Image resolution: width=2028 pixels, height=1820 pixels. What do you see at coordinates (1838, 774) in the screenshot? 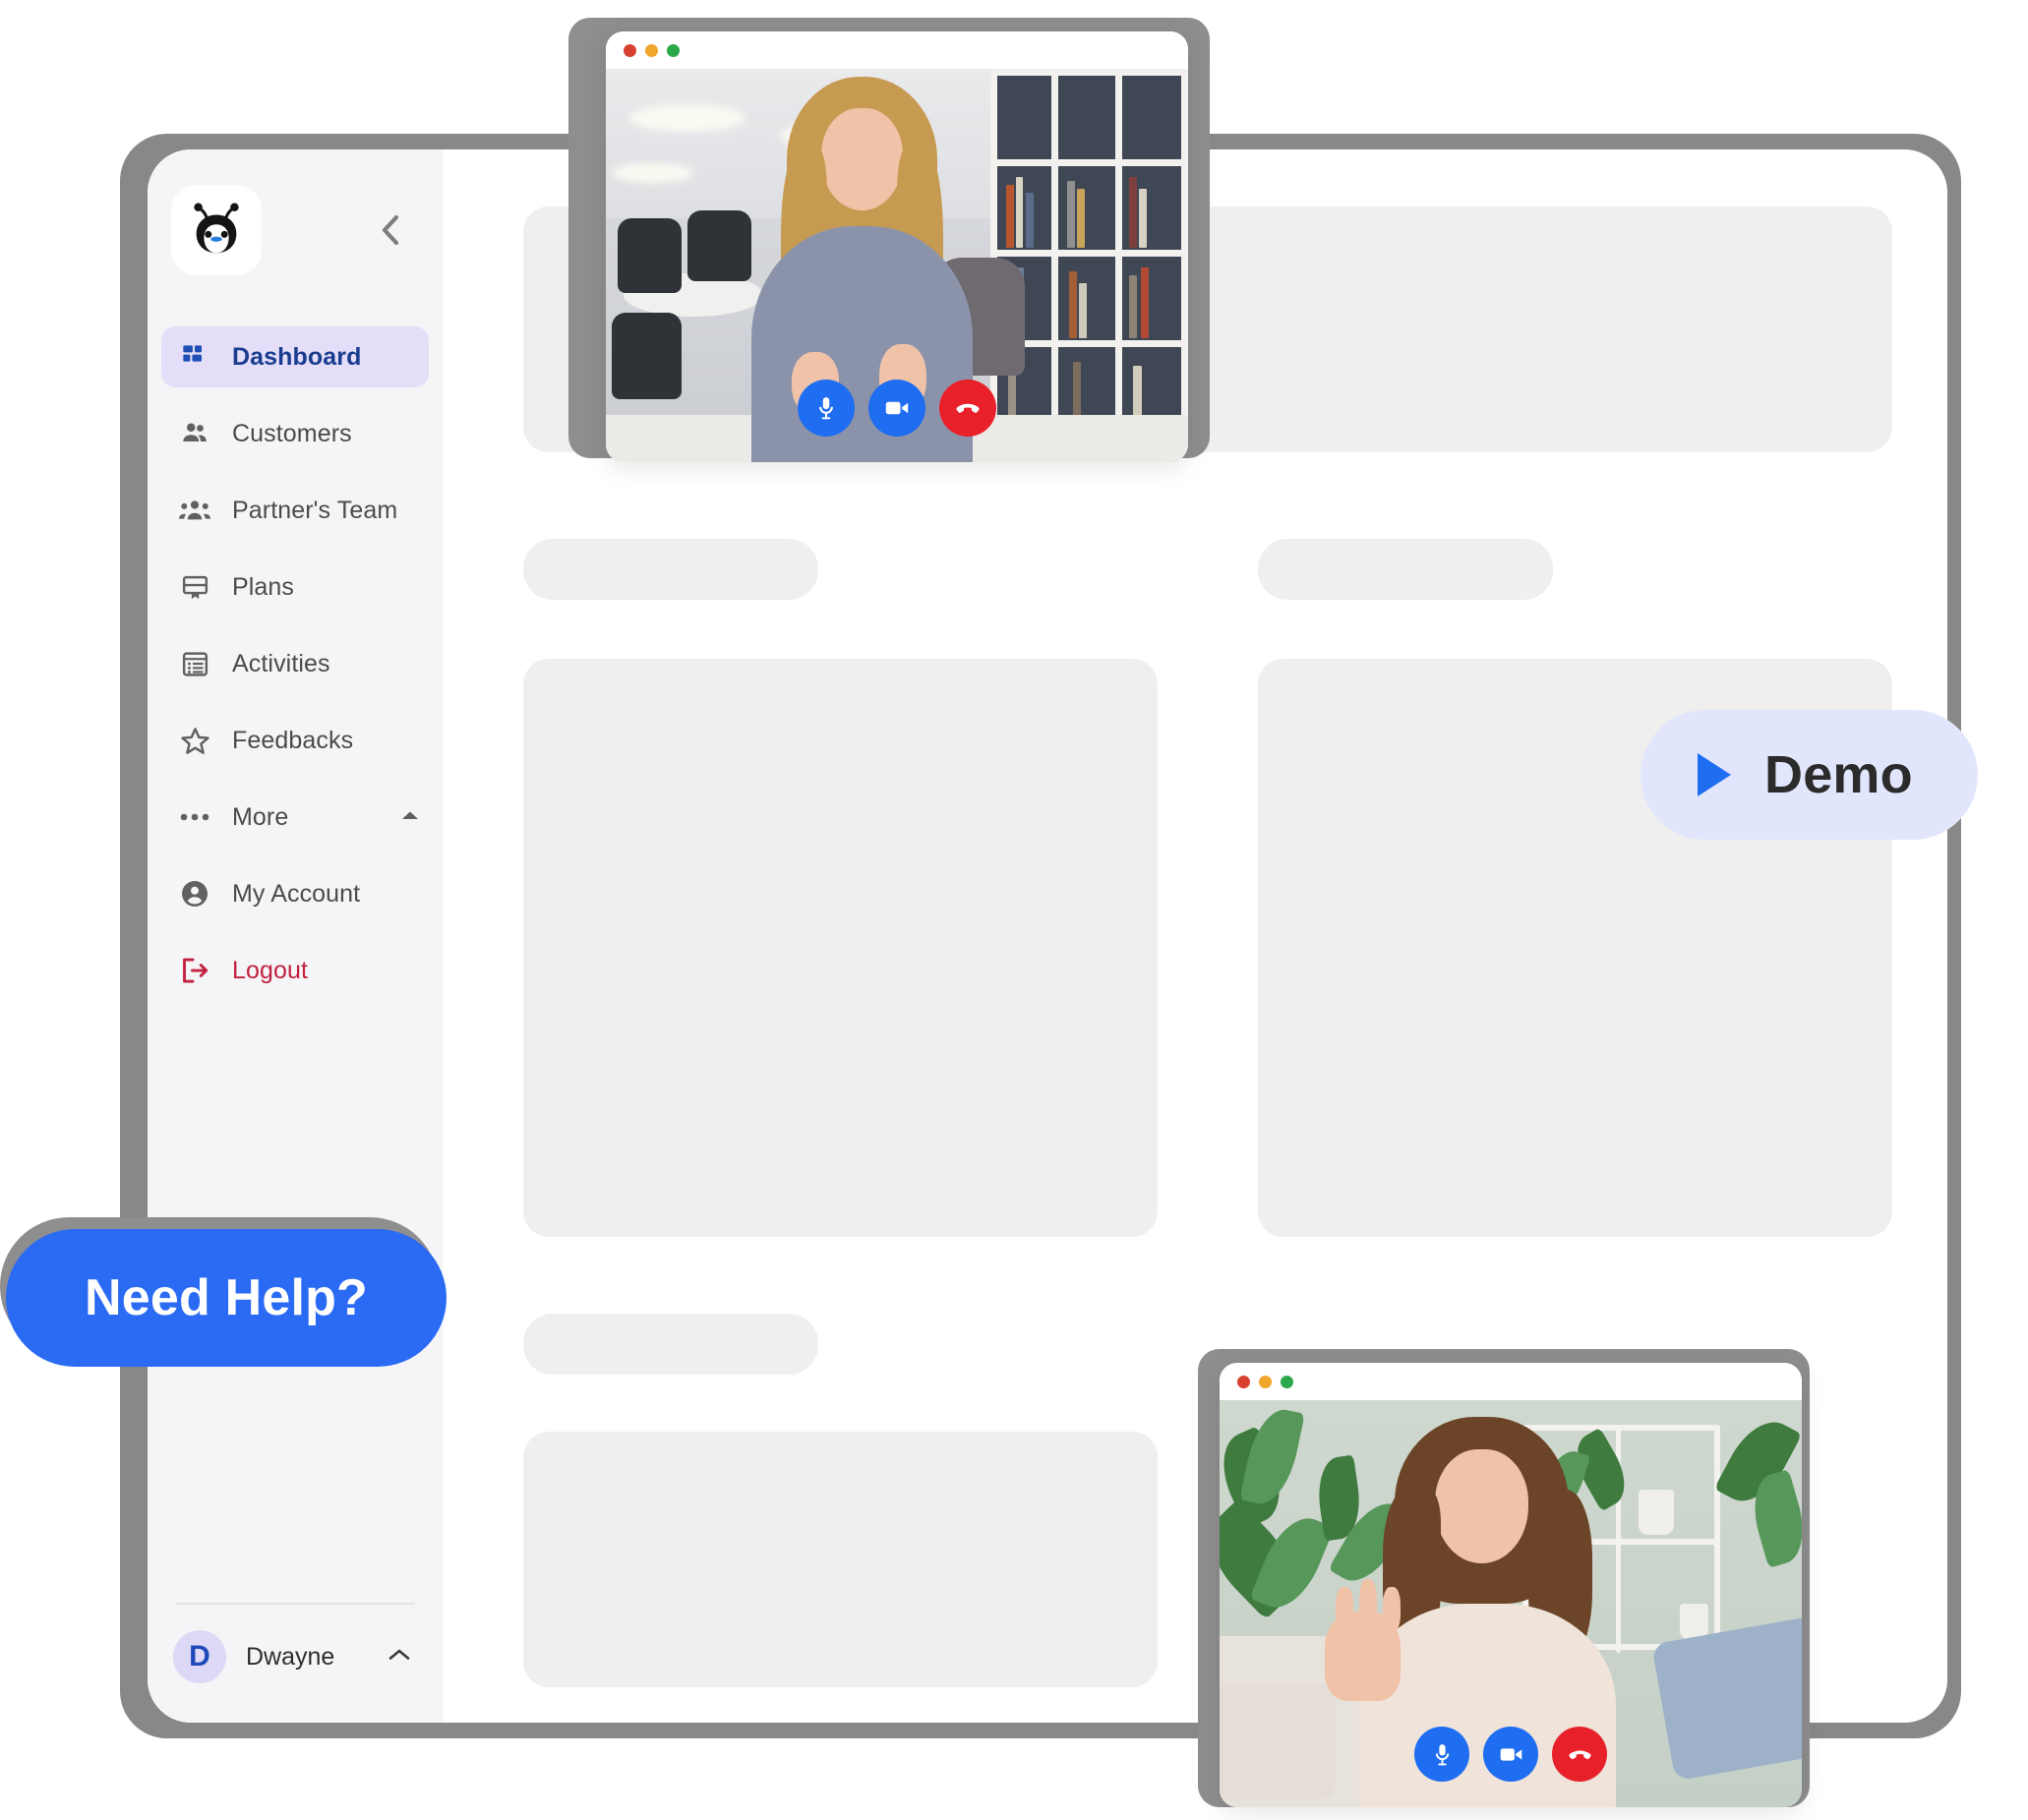
I see `demo-label: Demo` at bounding box center [1838, 774].